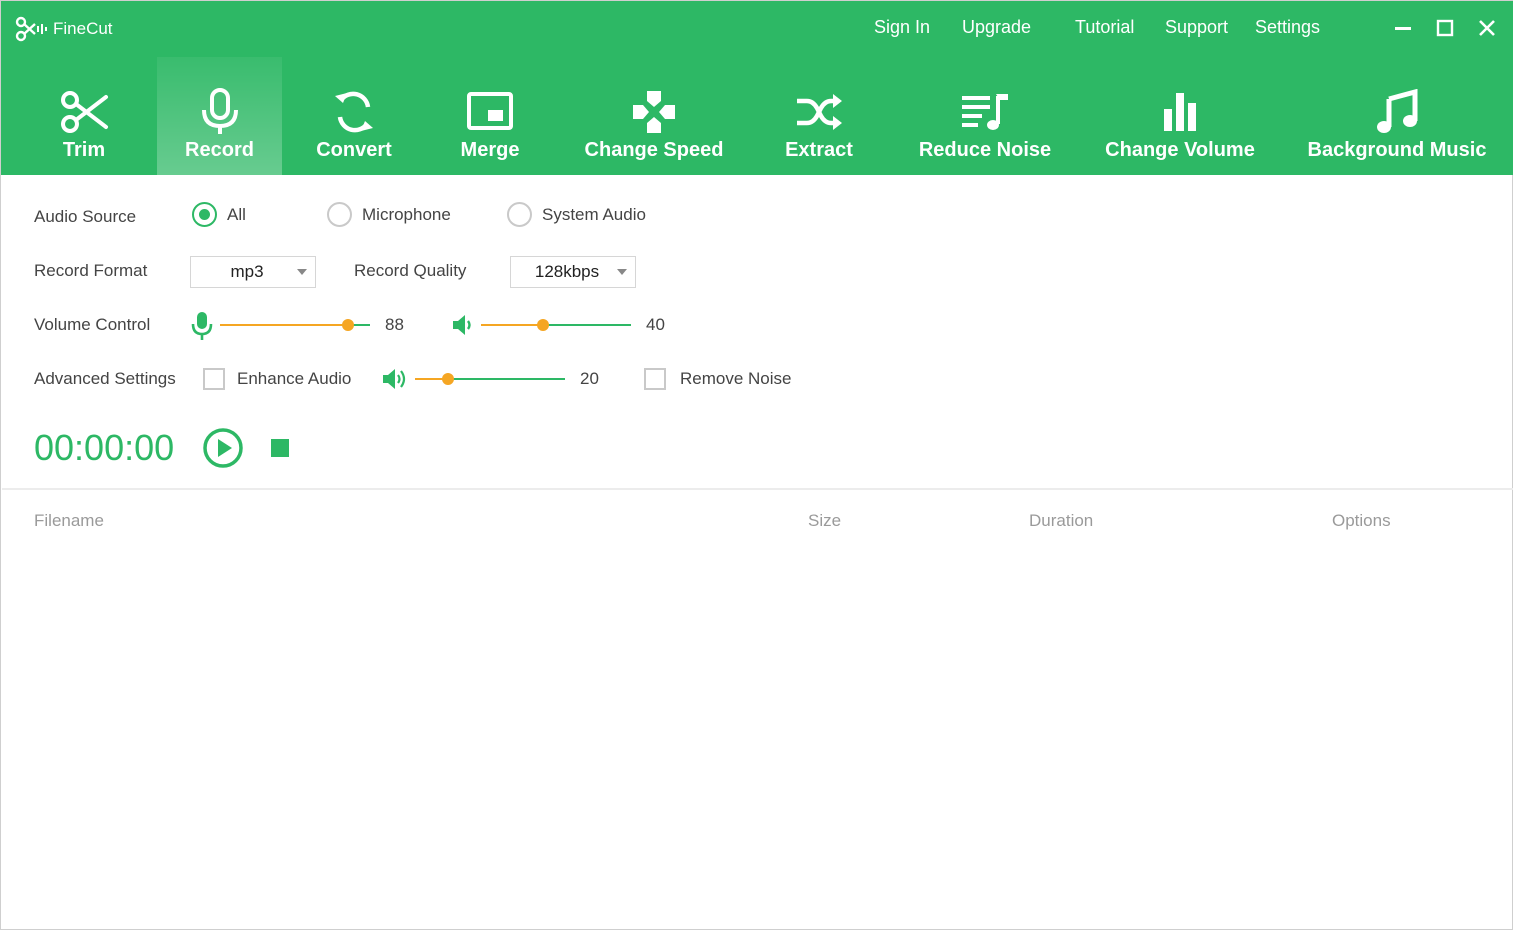  I want to click on close-icon, so click(1487, 28).